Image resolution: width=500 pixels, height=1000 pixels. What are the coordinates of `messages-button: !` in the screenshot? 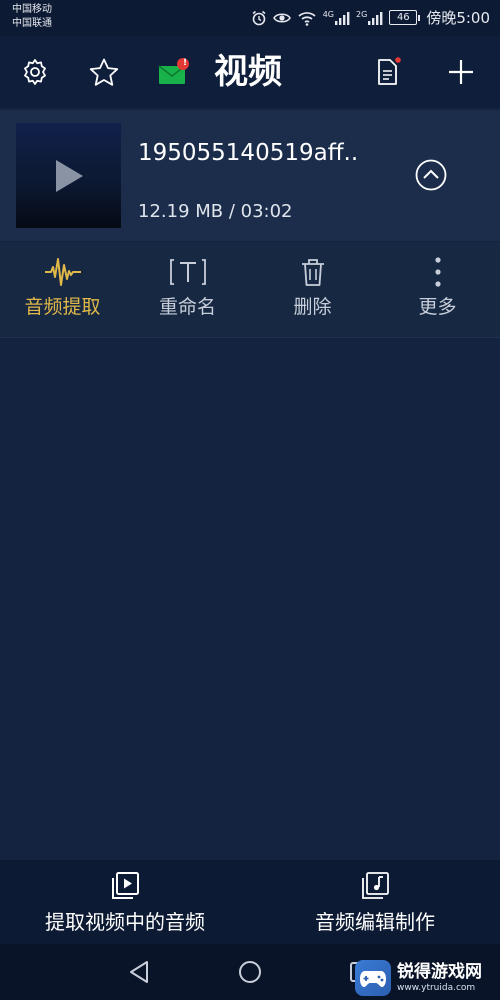 It's located at (173, 72).